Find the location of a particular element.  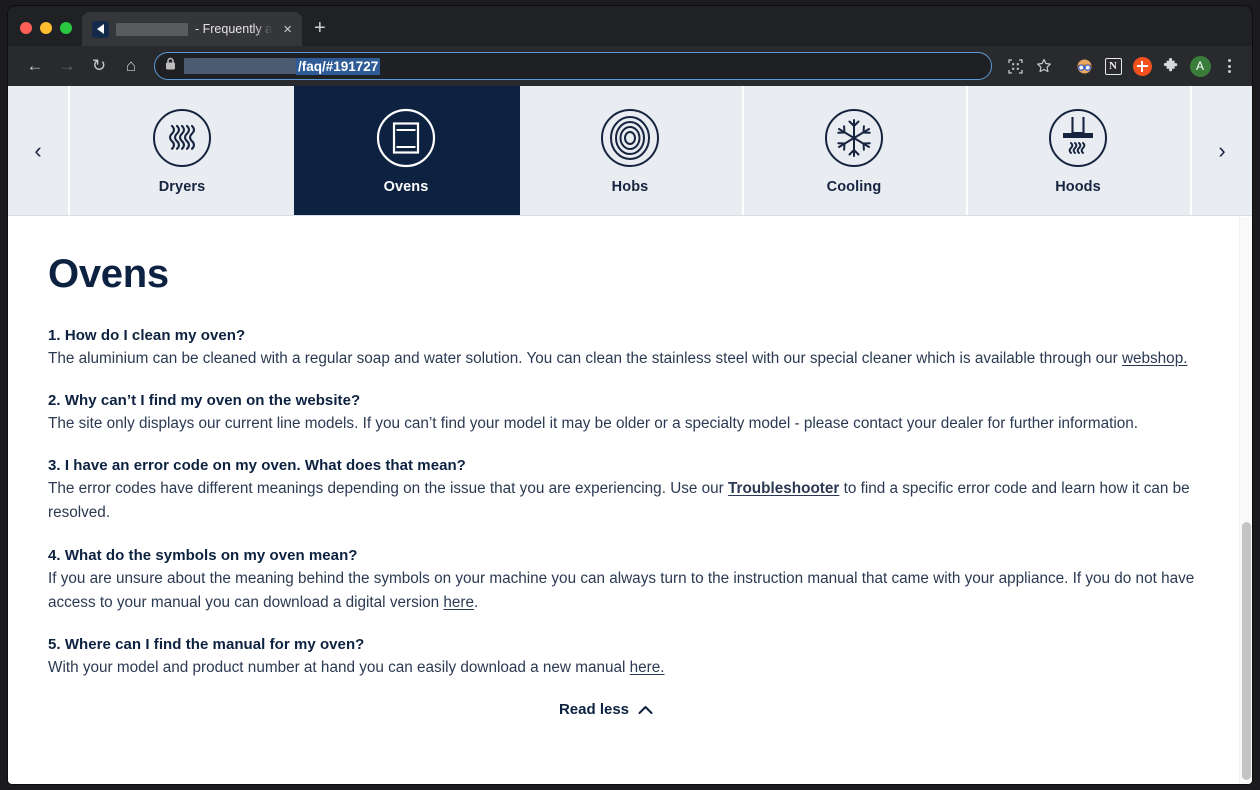

orange-plus-extension-icon is located at coordinates (1142, 66).